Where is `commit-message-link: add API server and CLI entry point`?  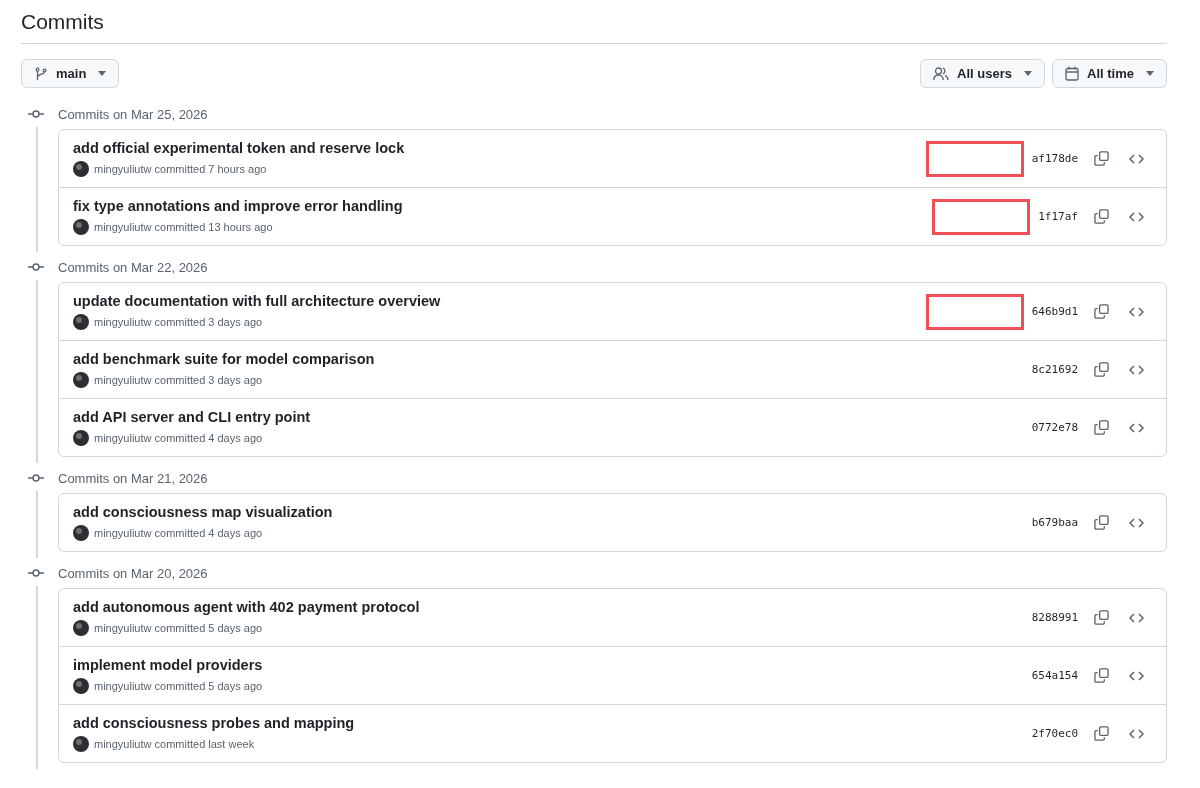 commit-message-link: add API server and CLI entry point is located at coordinates (192, 417).